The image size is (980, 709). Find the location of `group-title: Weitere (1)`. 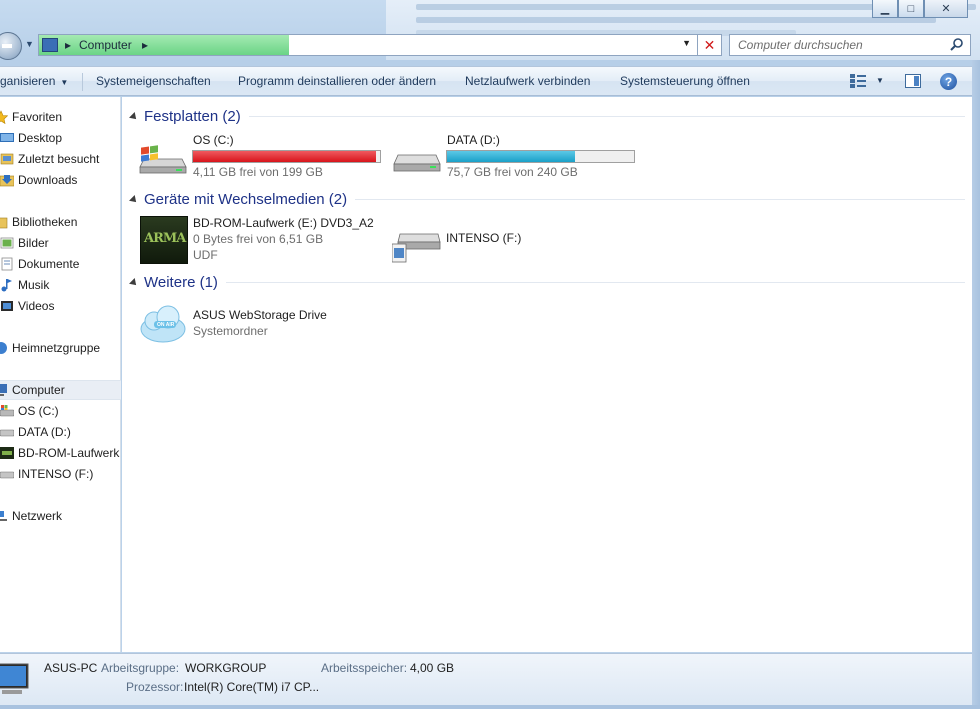

group-title: Weitere (1) is located at coordinates (181, 282).